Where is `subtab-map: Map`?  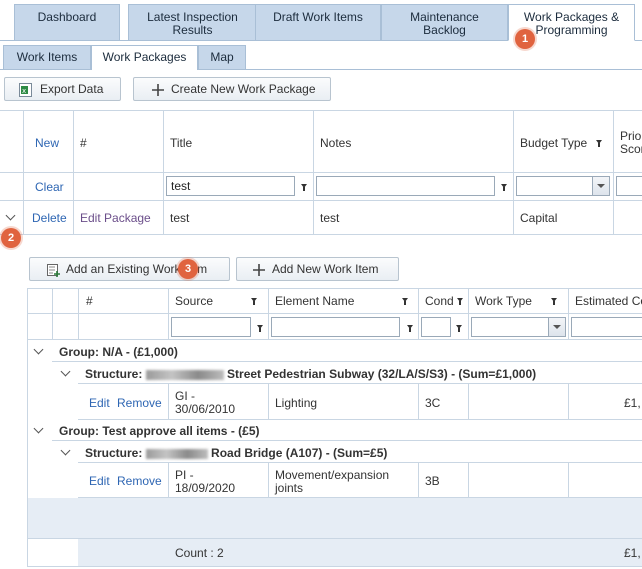
subtab-map: Map is located at coordinates (222, 57).